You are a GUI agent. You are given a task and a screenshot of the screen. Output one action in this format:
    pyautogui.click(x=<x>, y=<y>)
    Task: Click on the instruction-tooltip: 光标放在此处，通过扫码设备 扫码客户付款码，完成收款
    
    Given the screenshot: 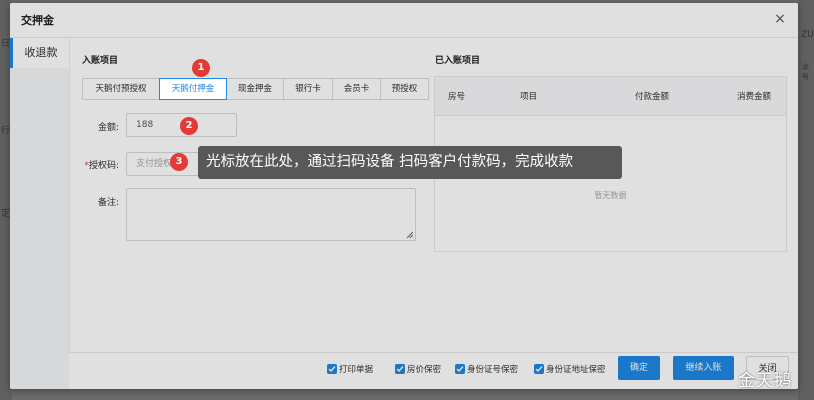 What is the action you would take?
    pyautogui.click(x=410, y=162)
    